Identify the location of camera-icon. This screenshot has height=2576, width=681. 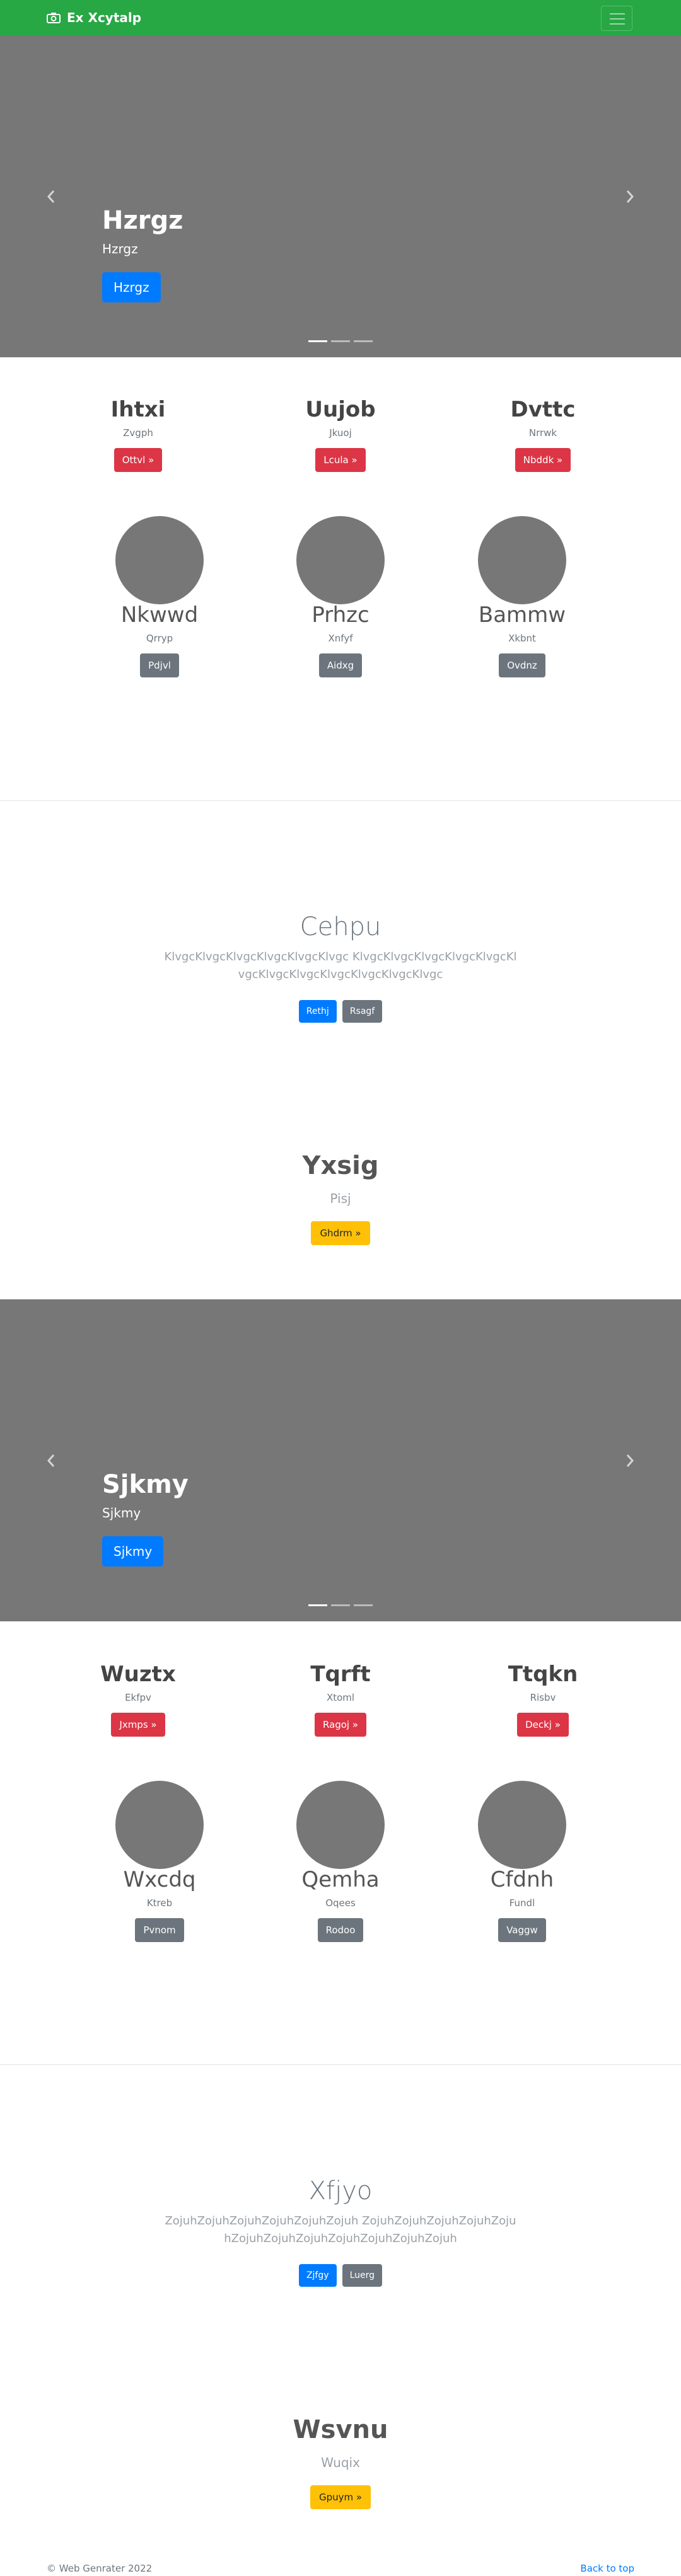
(54, 17).